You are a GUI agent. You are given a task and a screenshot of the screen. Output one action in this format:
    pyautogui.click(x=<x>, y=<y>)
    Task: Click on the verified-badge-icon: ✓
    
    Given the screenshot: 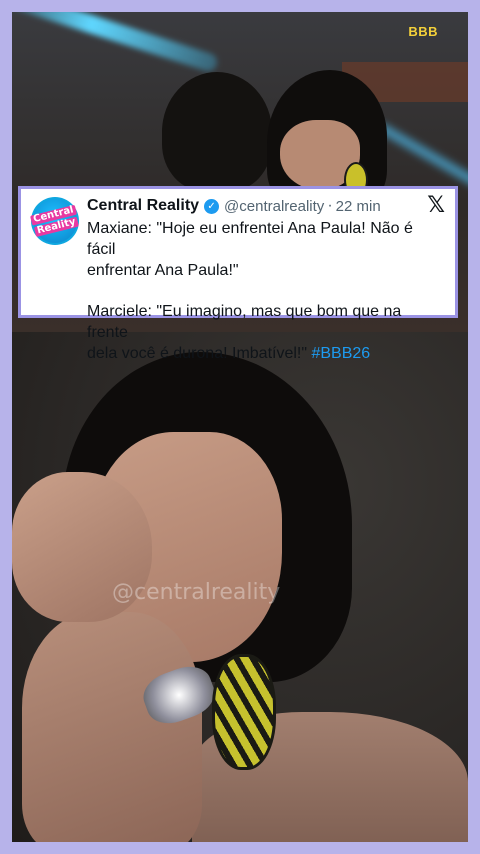 What is the action you would take?
    pyautogui.click(x=212, y=206)
    